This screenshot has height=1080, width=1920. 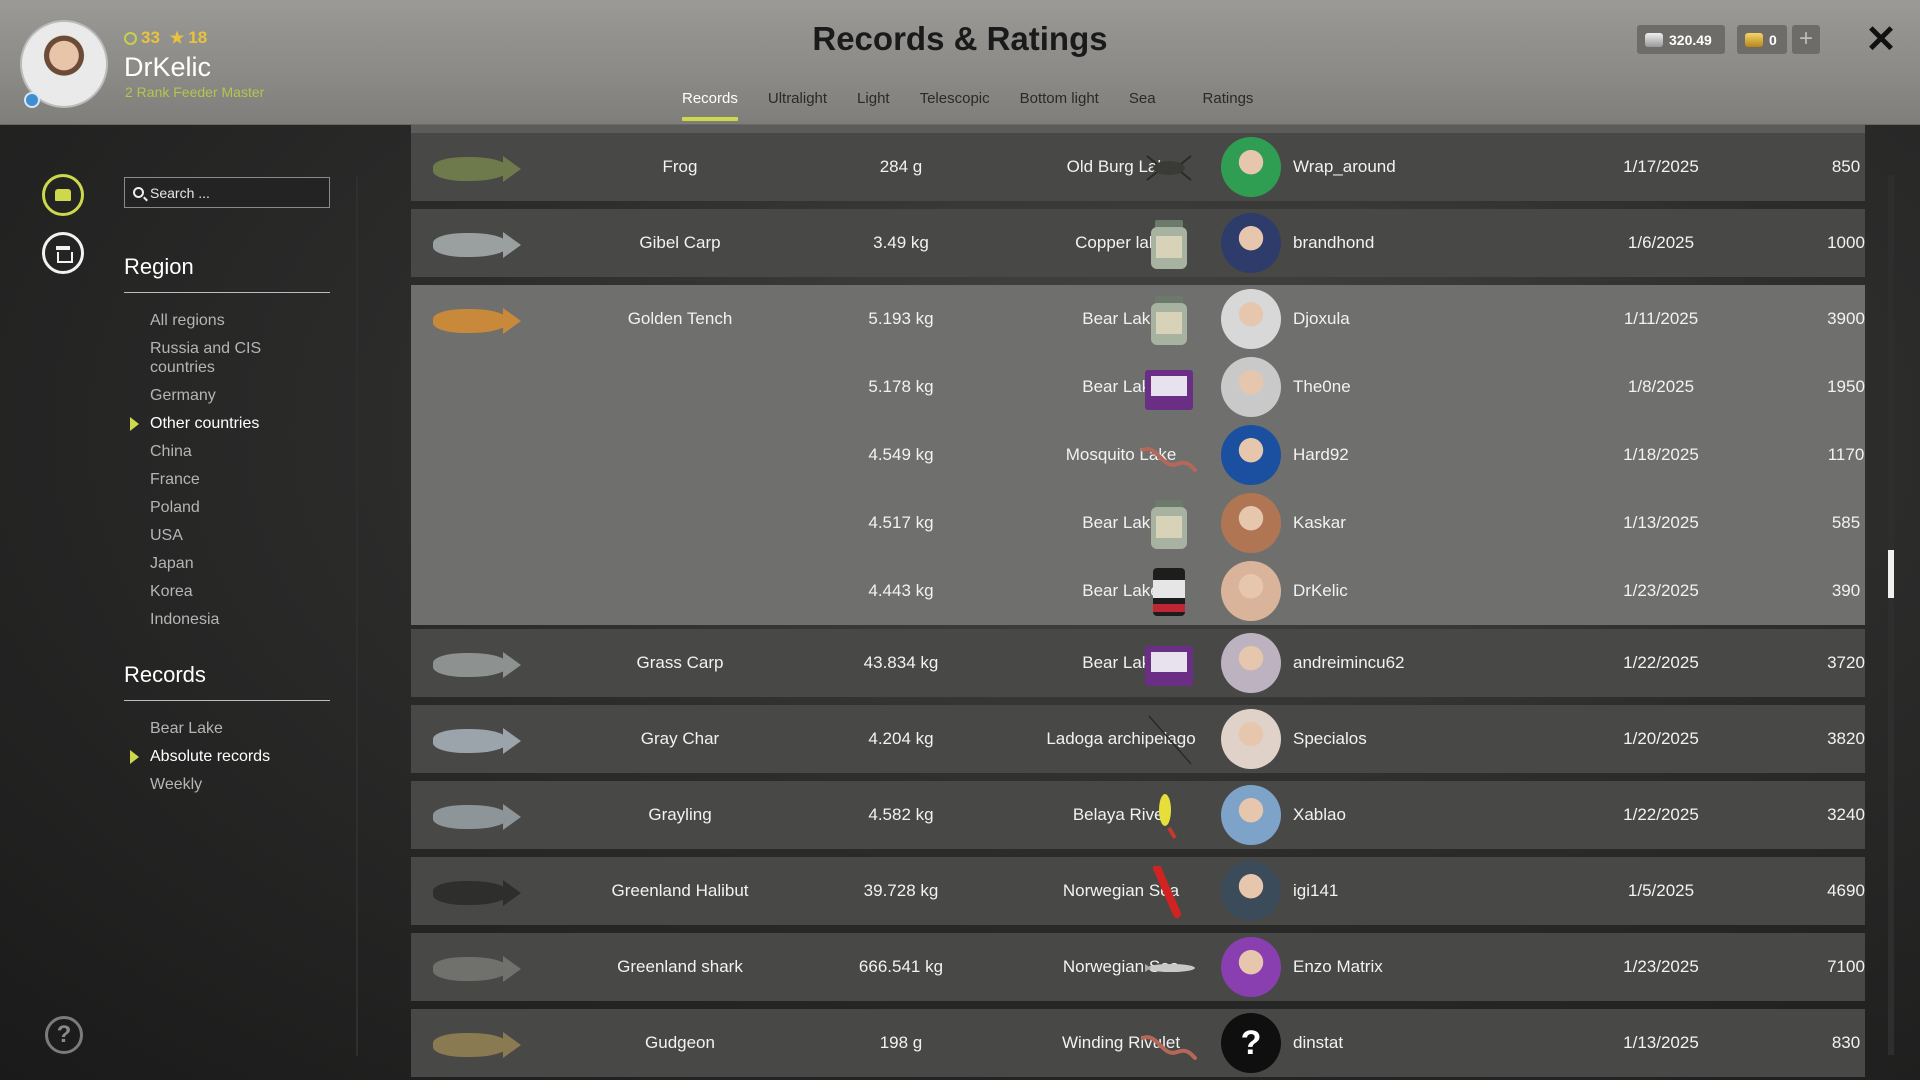 What do you see at coordinates (1846, 242) in the screenshot?
I see `record-points: 1000` at bounding box center [1846, 242].